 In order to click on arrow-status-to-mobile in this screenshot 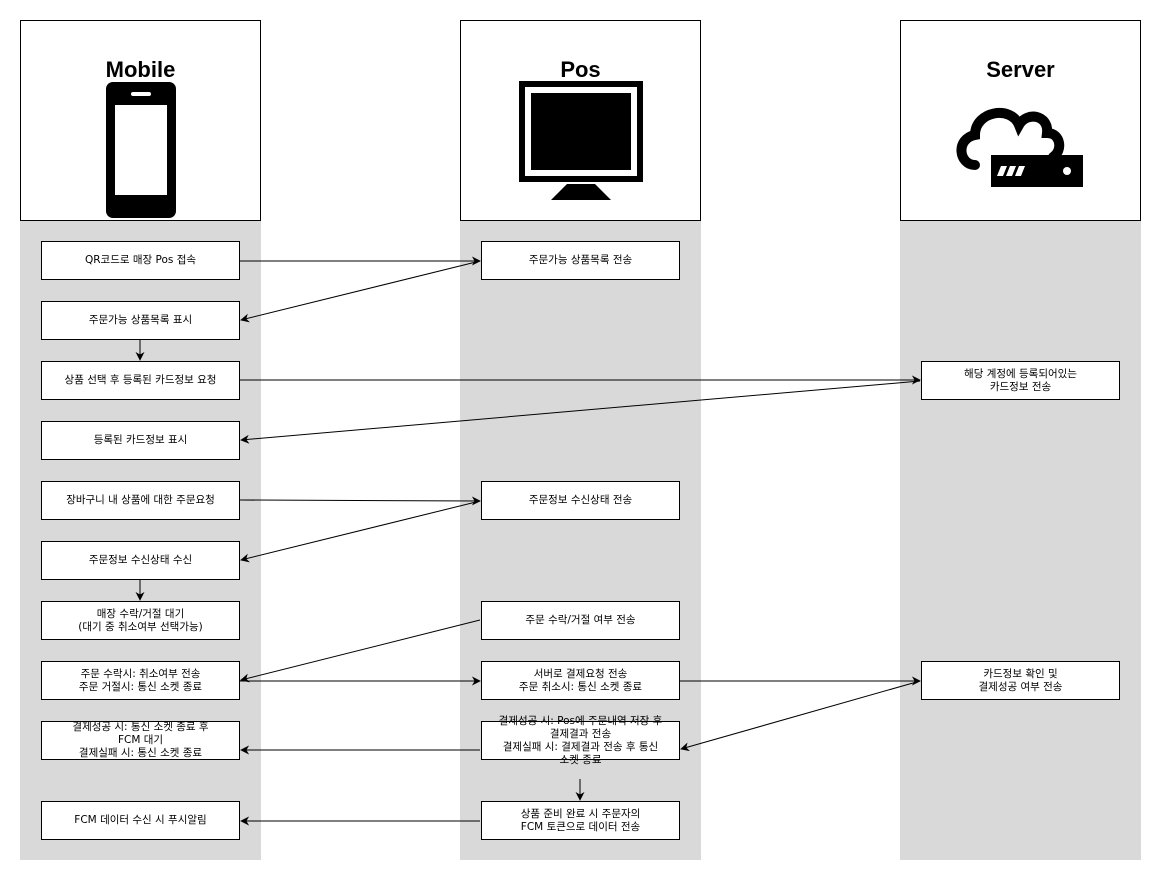, I will do `click(360, 531)`.